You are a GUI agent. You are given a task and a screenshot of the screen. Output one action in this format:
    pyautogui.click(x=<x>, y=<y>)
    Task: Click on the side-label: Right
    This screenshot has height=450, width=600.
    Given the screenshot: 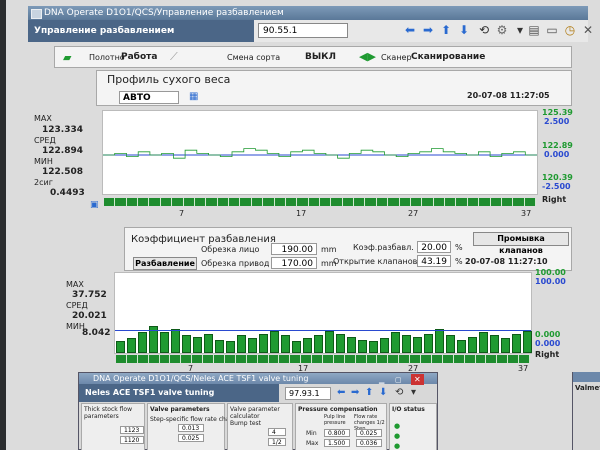 What is the action you would take?
    pyautogui.click(x=554, y=199)
    